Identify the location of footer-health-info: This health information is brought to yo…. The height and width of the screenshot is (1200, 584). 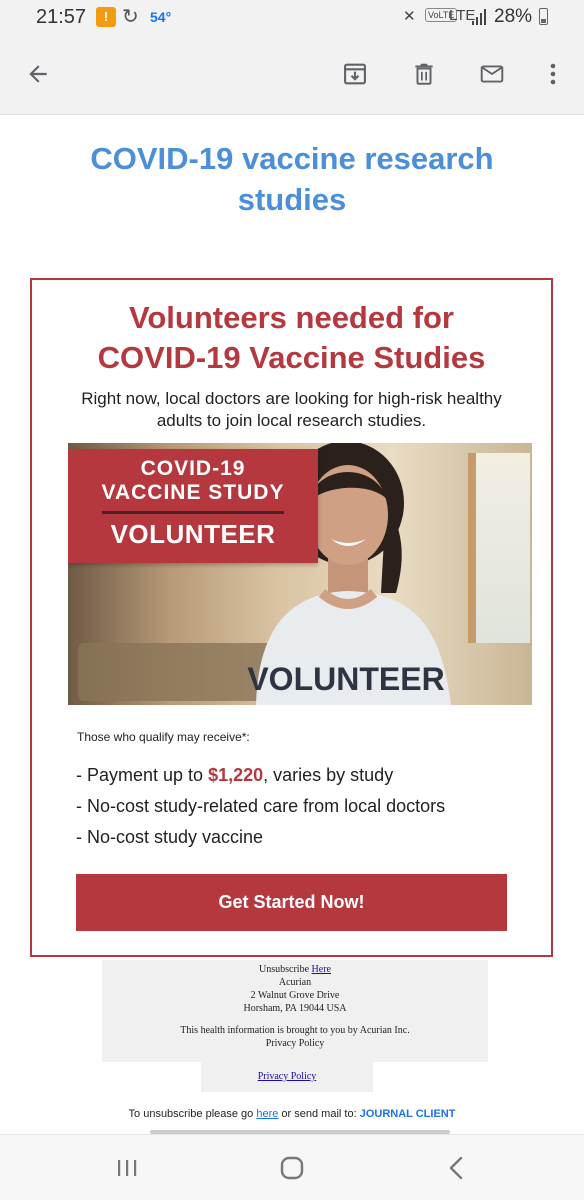
(295, 1030).